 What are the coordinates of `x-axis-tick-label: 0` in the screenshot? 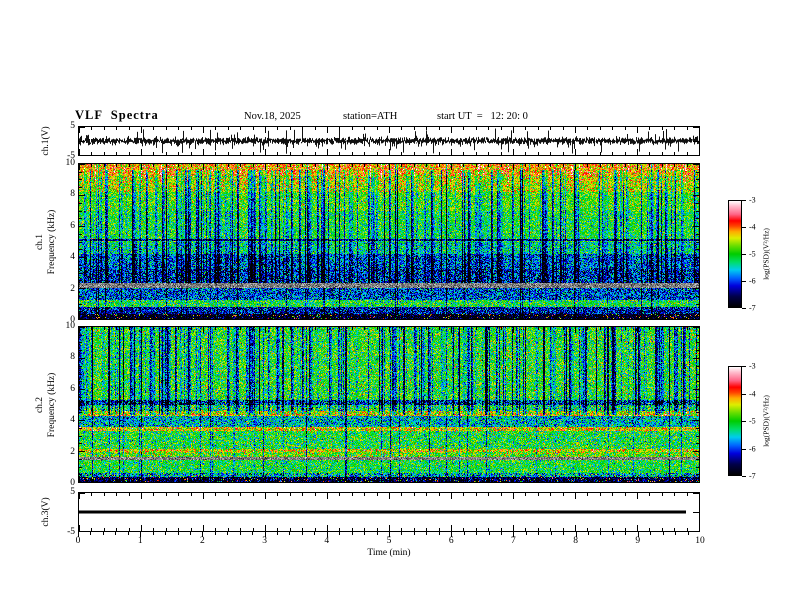 It's located at (78, 541).